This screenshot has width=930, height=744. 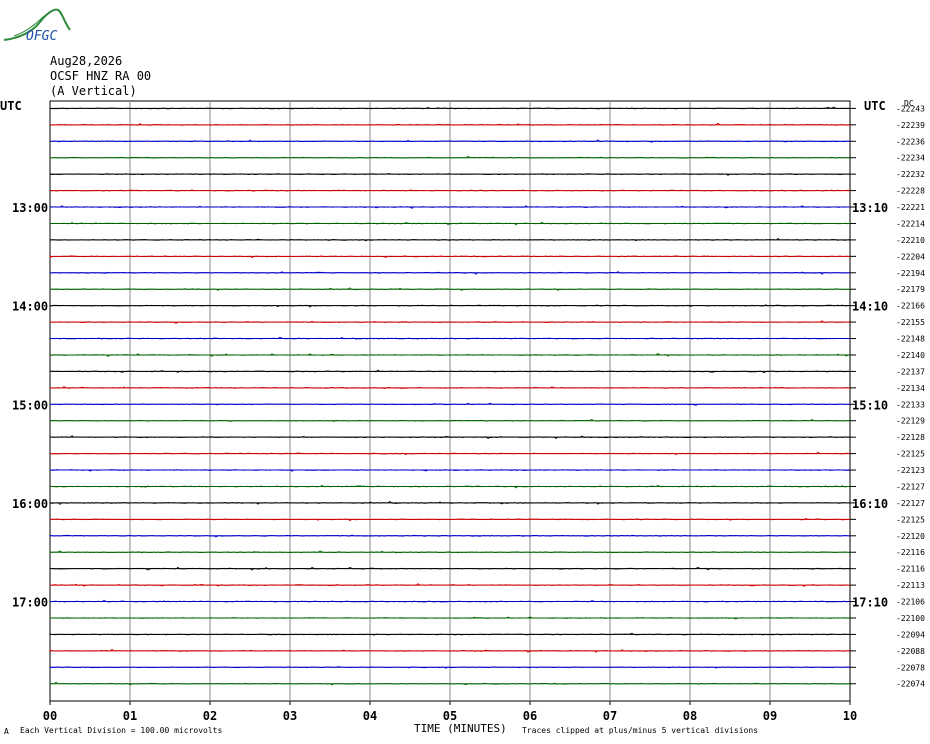 What do you see at coordinates (910, 306) in the screenshot?
I see `dc-offset-label: -22166` at bounding box center [910, 306].